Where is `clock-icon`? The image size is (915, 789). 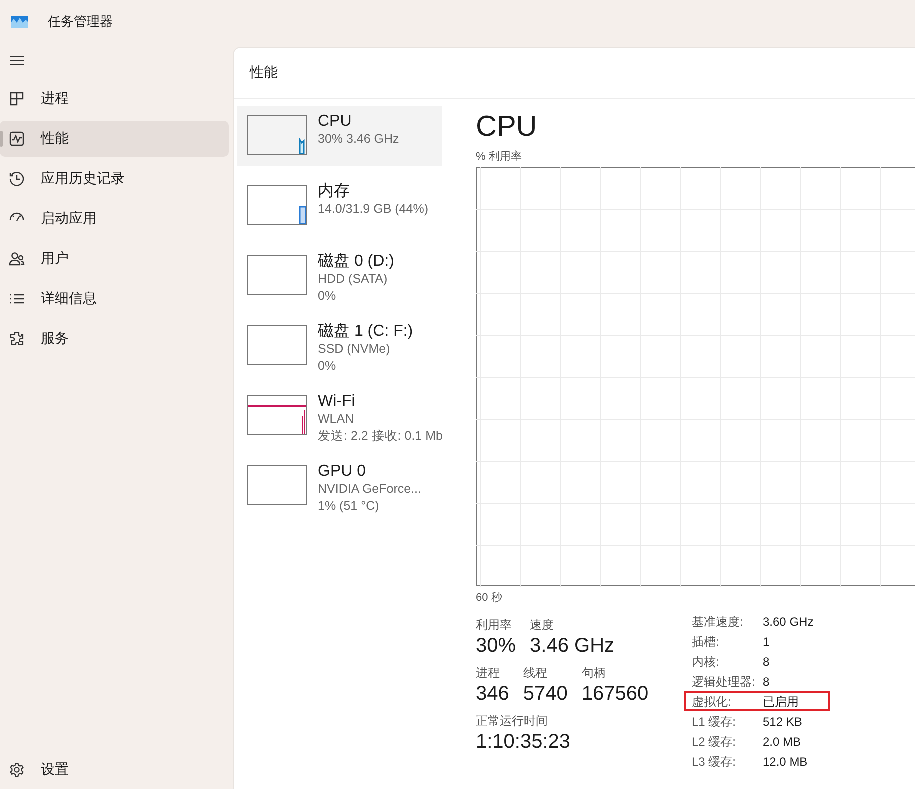
clock-icon is located at coordinates (17, 179).